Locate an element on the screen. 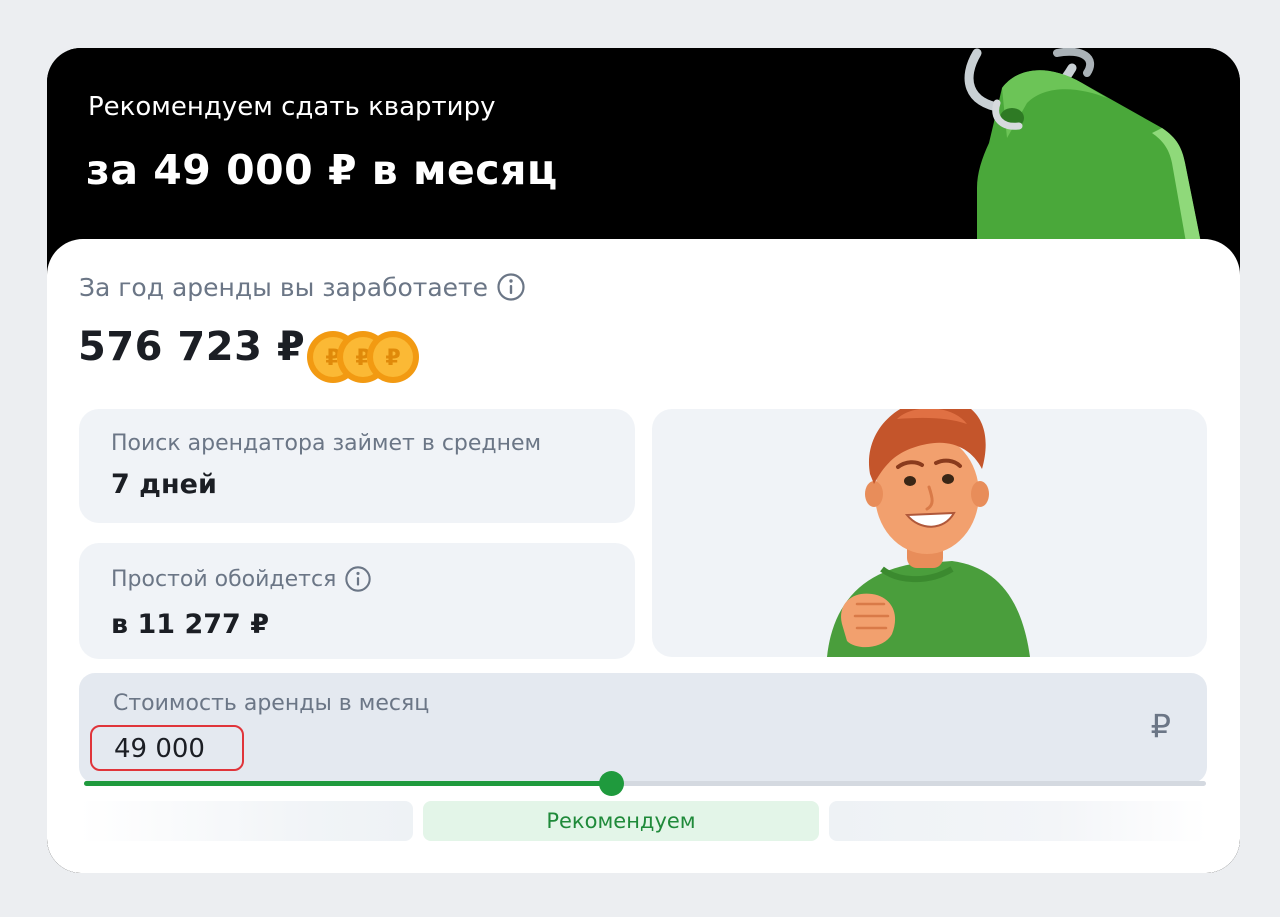 The height and width of the screenshot is (917, 1280). rent-price-input is located at coordinates (174, 749).